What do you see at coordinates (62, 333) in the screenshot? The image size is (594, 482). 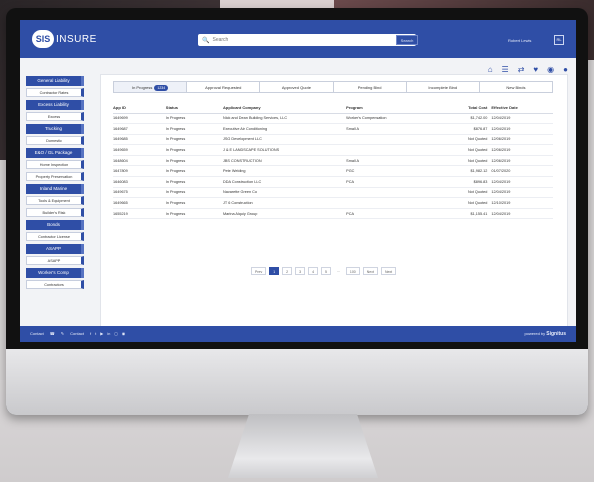 I see `edit-icon: ✎` at bounding box center [62, 333].